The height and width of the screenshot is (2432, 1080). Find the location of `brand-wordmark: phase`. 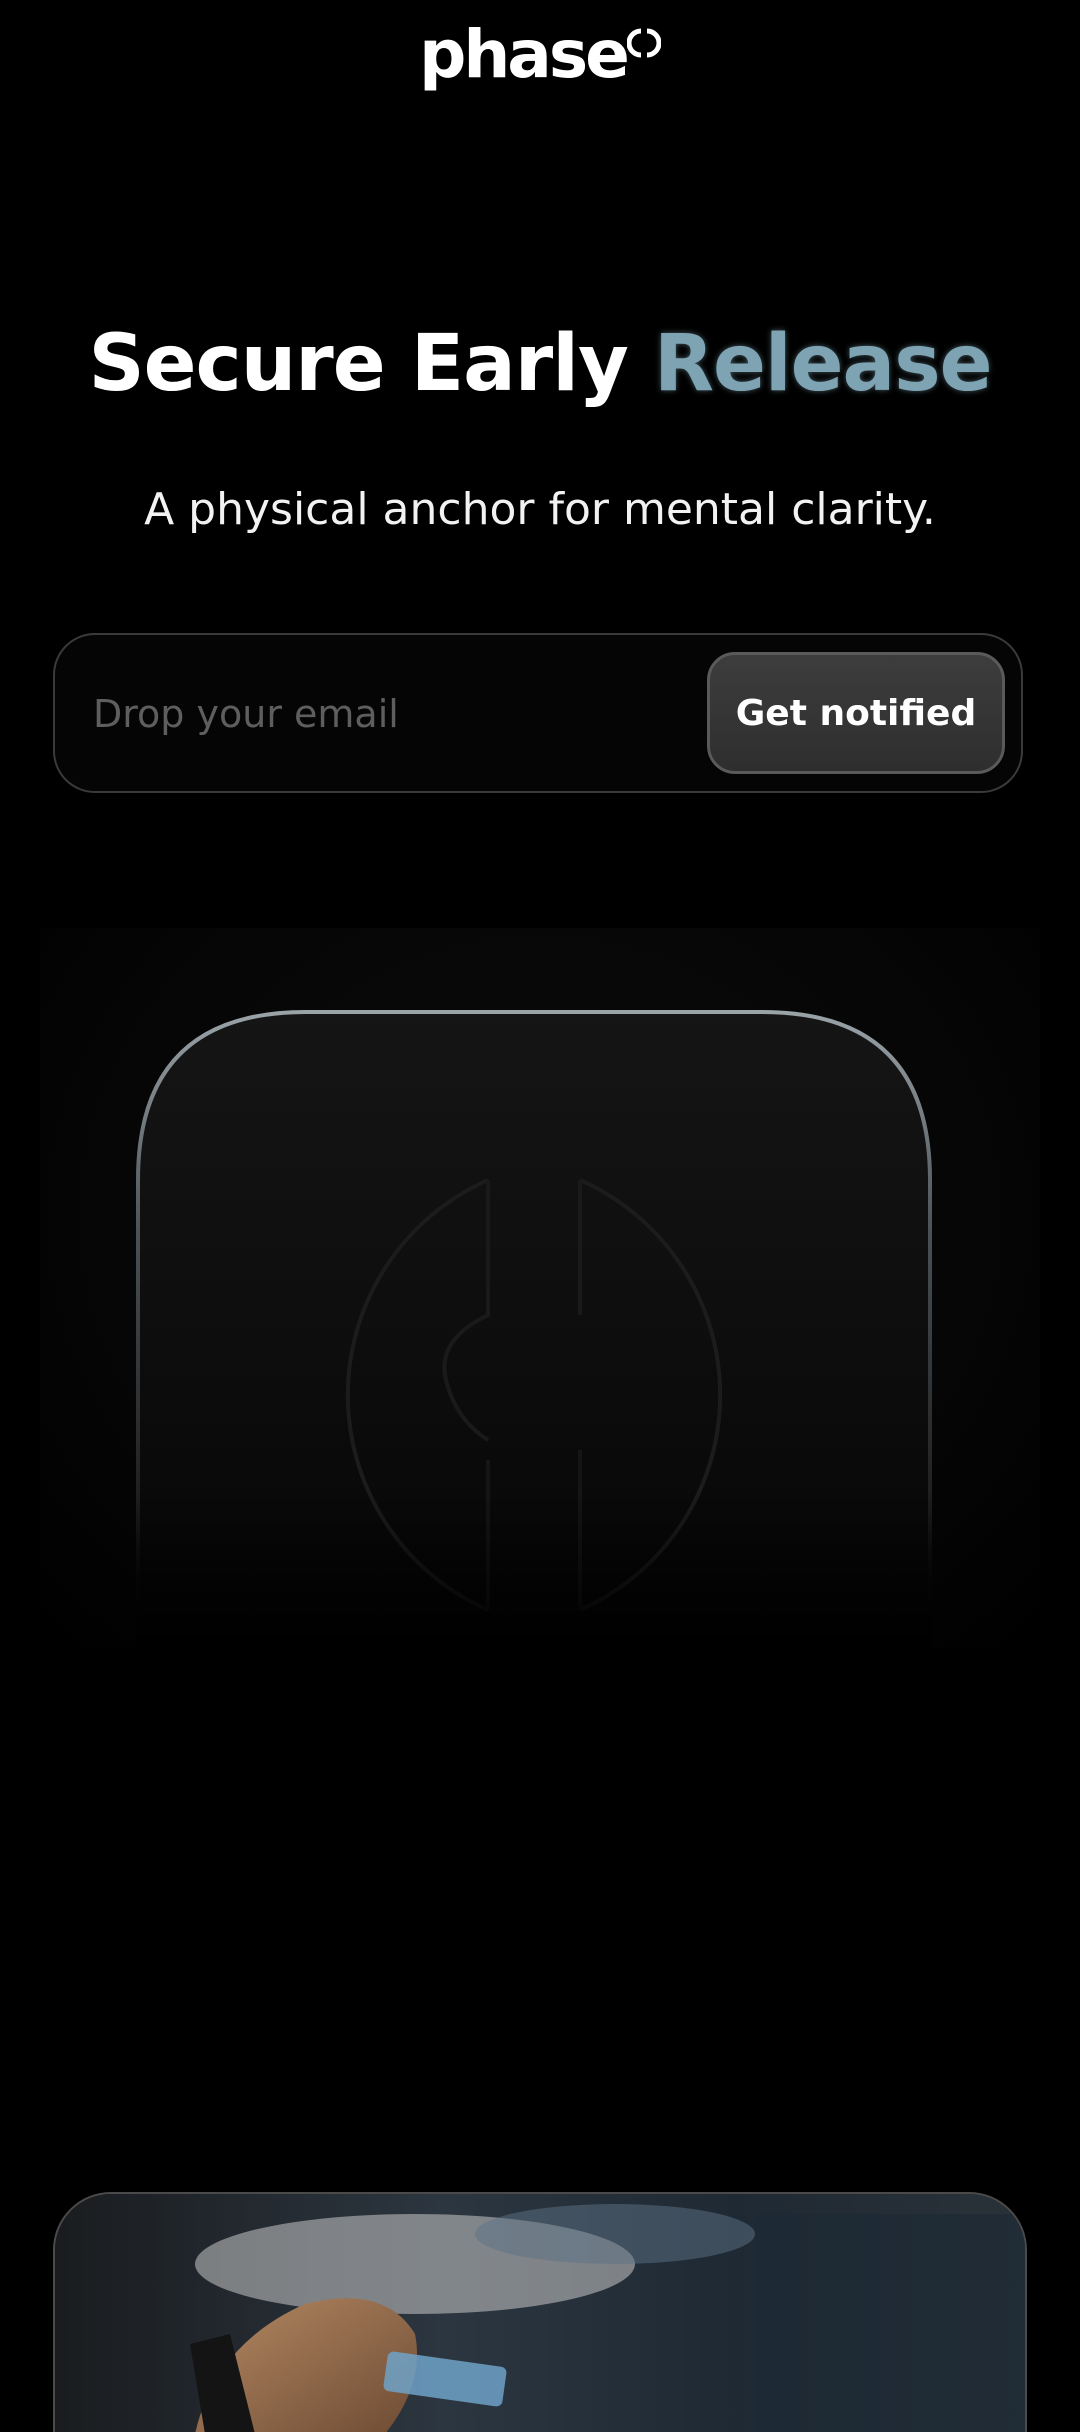

brand-wordmark: phase is located at coordinates (524, 54).